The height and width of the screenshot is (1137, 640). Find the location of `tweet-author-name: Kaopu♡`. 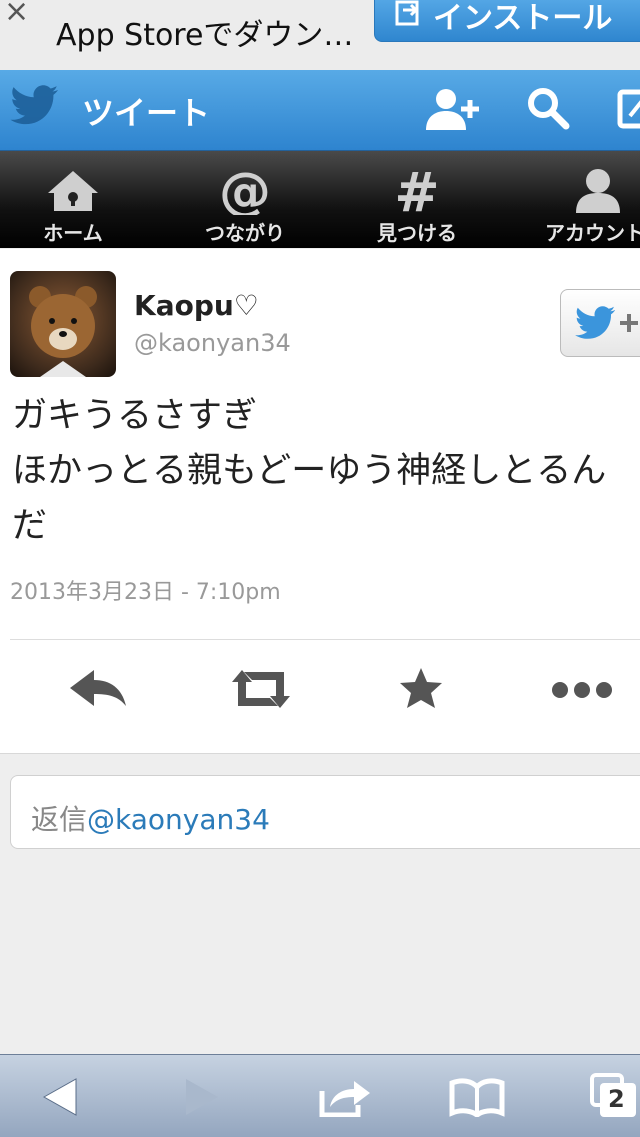

tweet-author-name: Kaopu♡ is located at coordinates (196, 305).